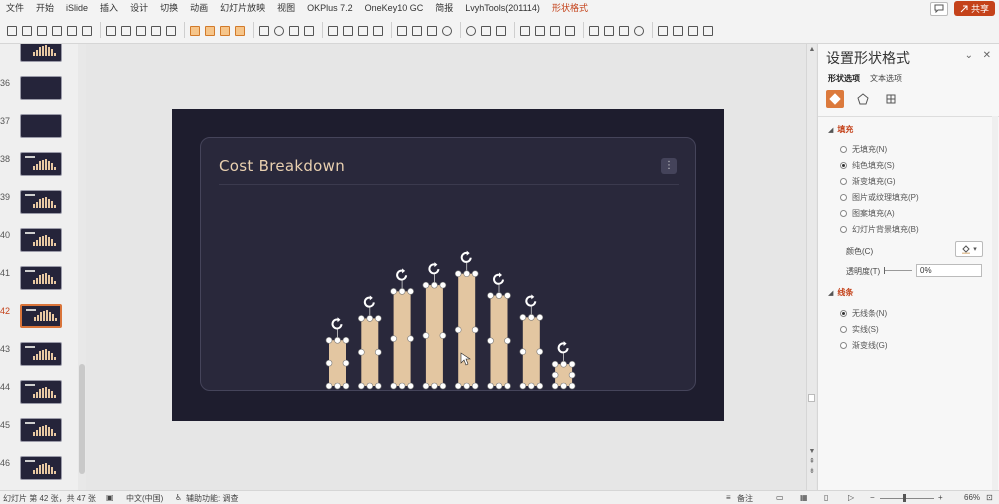 This screenshot has width=999, height=504. Describe the element at coordinates (863, 313) in the screenshot. I see `line-option: 无线条(N)` at that location.